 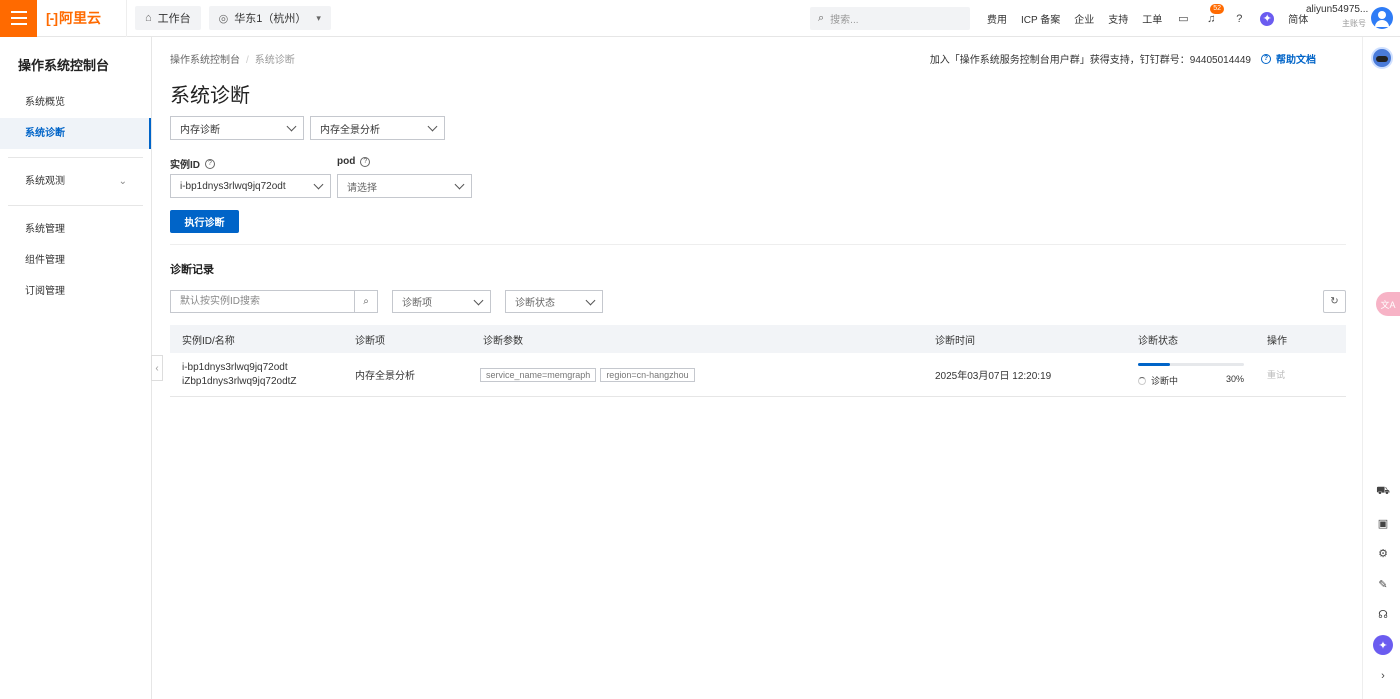 What do you see at coordinates (1152, 18) in the screenshot?
I see `top-link-ticket: 工单` at bounding box center [1152, 18].